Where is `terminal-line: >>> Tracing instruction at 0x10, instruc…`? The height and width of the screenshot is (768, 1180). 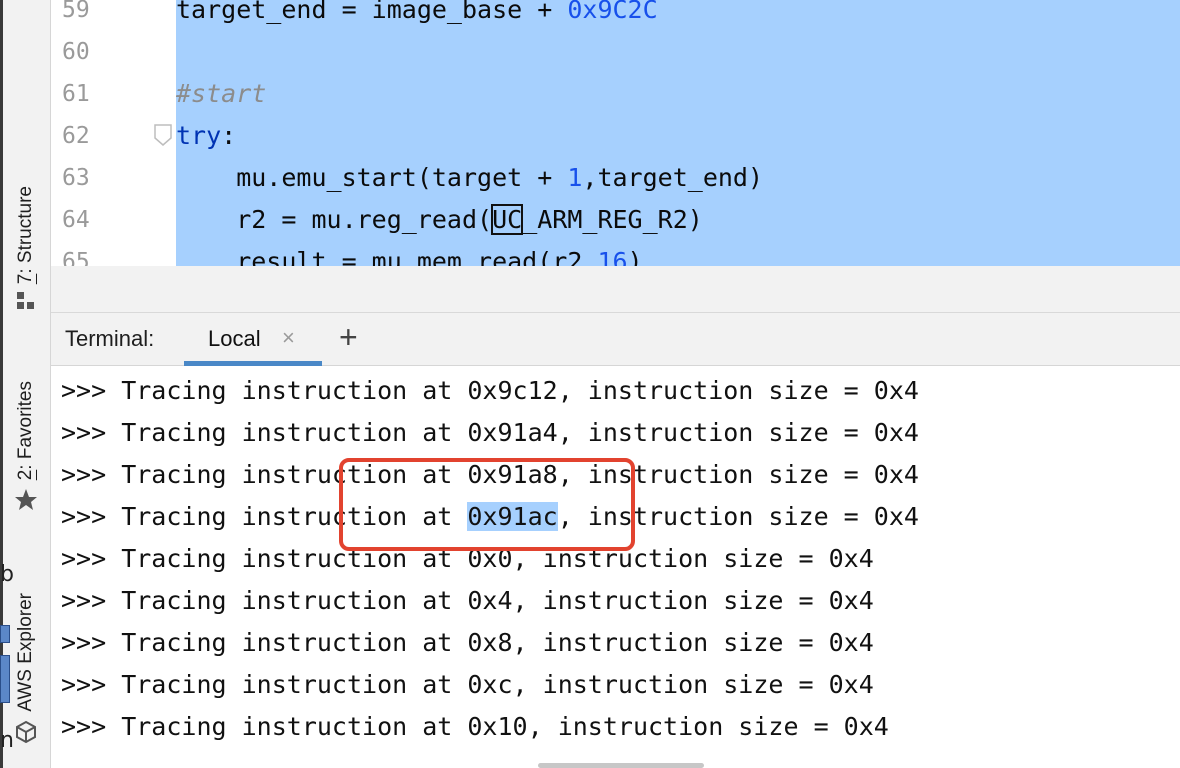
terminal-line: >>> Tracing instruction at 0x10, instruc… is located at coordinates (475, 726).